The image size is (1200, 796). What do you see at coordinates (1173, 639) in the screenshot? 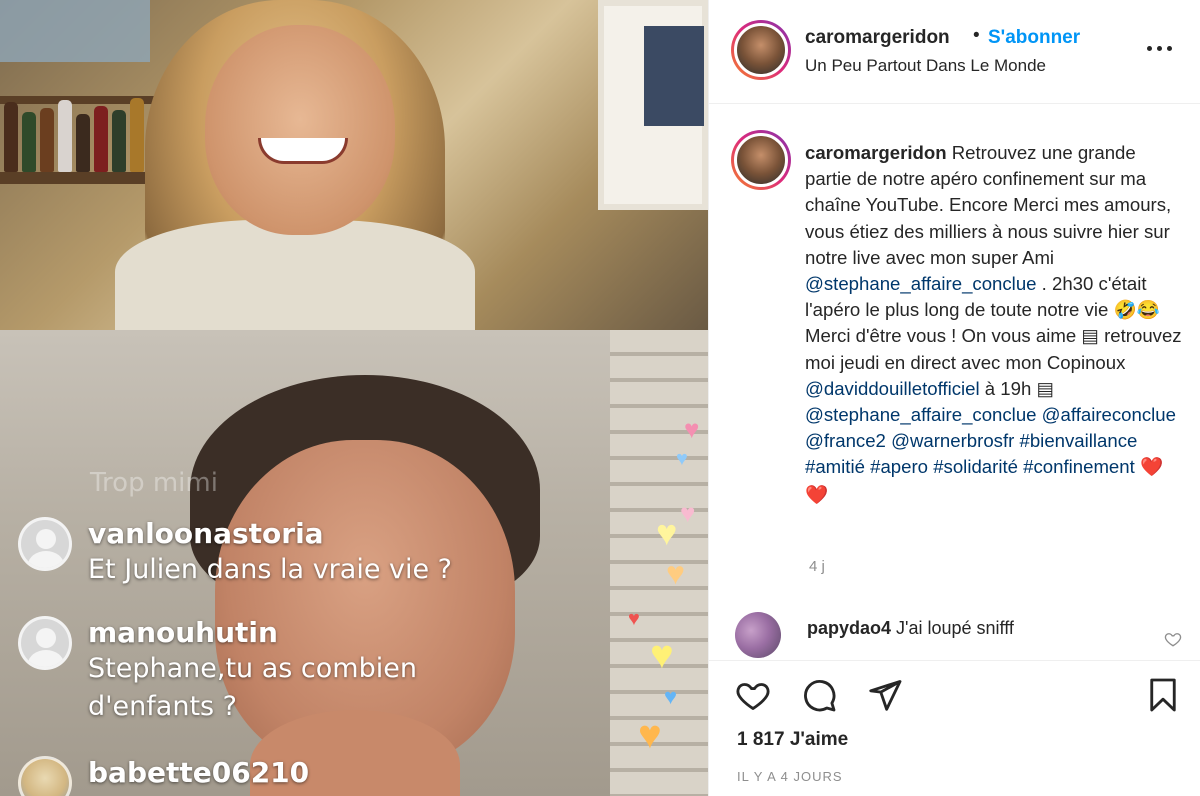
I see `comment-like-heart-icon` at bounding box center [1173, 639].